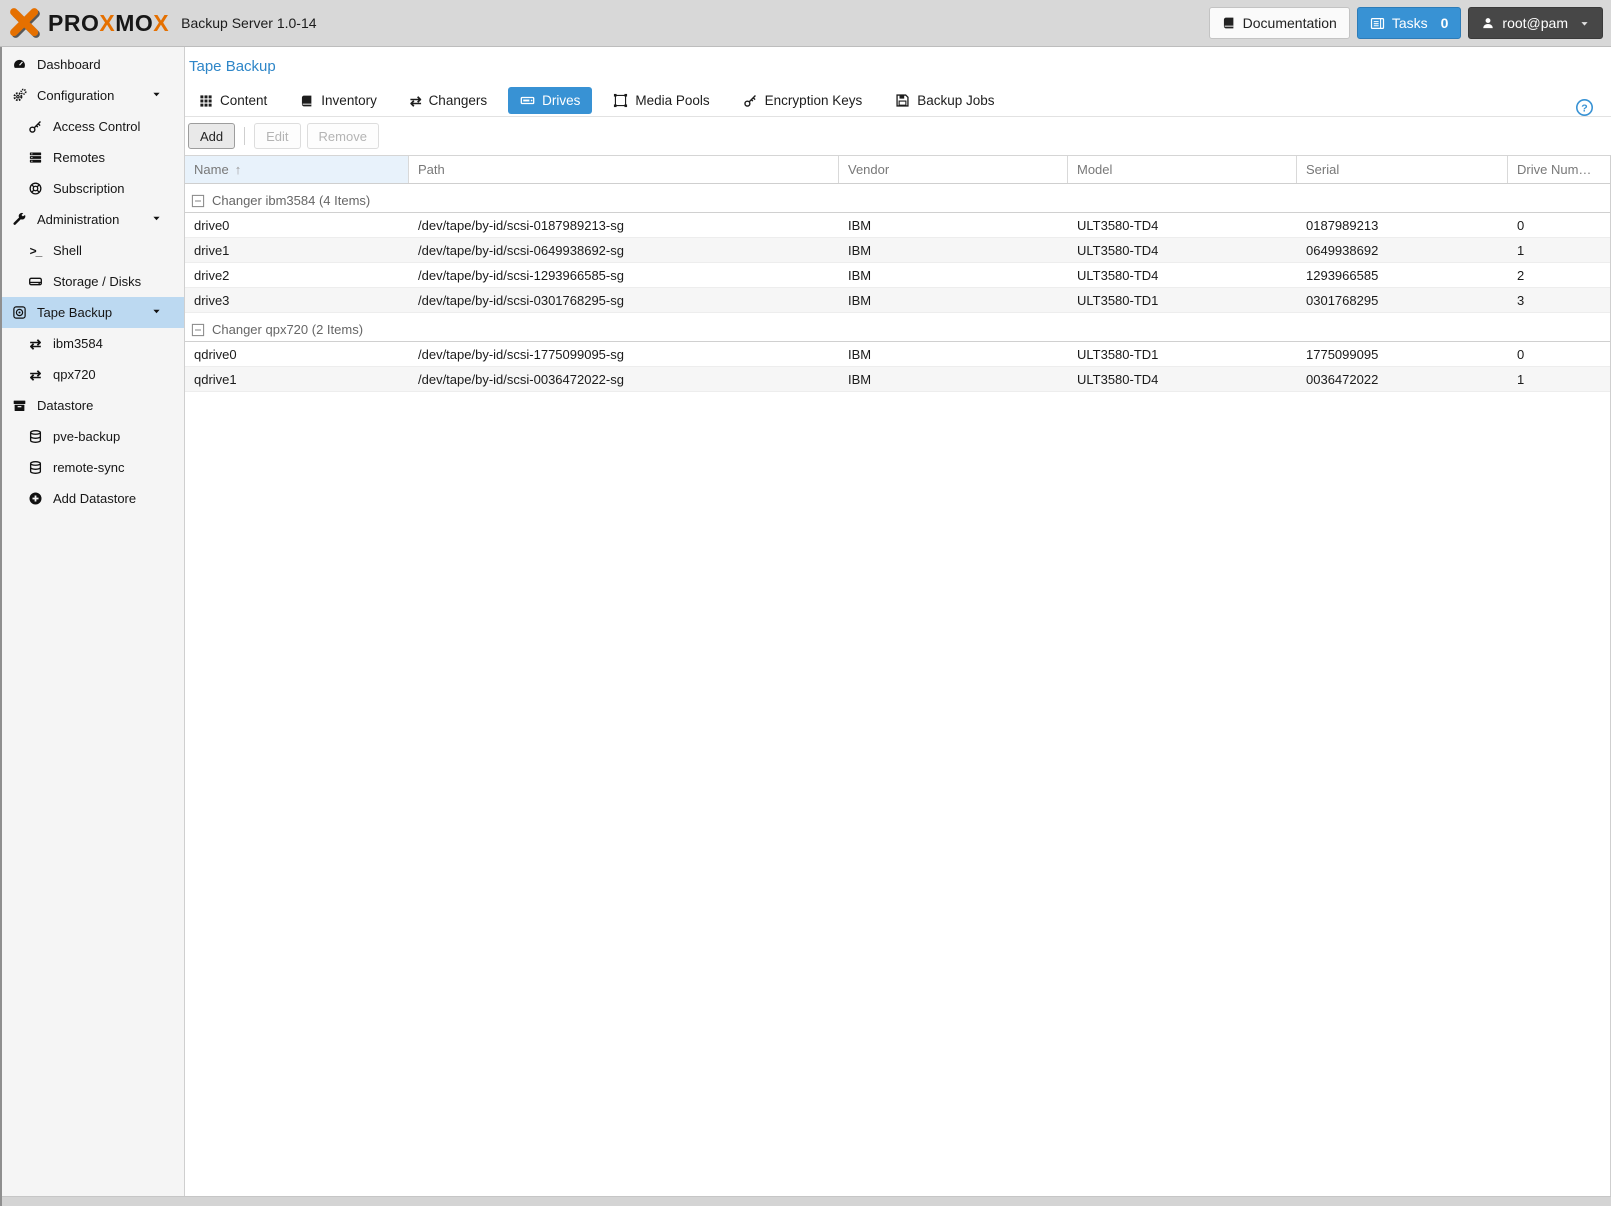 This screenshot has width=1611, height=1206. Describe the element at coordinates (944, 100) in the screenshot. I see `tab-backup-jobs: Backup Jobs` at that location.